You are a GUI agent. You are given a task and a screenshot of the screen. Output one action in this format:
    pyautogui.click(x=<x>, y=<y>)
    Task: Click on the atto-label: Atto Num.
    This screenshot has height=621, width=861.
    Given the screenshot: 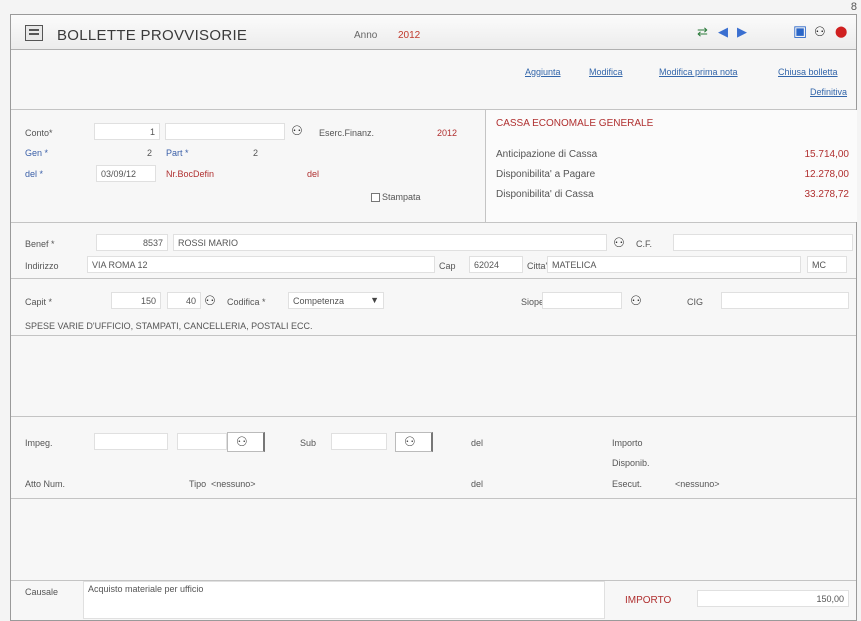 What is the action you would take?
    pyautogui.click(x=45, y=484)
    